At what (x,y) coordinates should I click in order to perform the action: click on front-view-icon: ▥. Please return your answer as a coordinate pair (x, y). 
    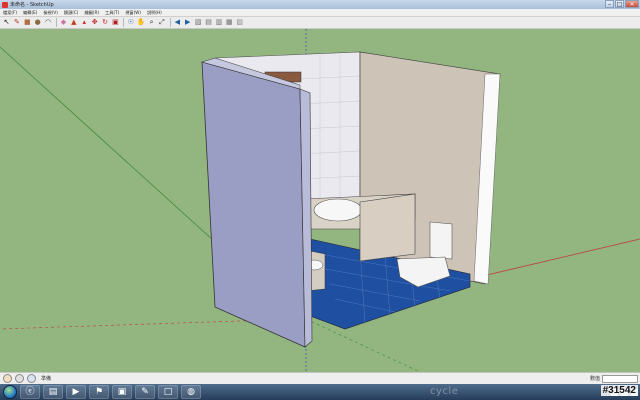
    Looking at the image, I should click on (218, 22).